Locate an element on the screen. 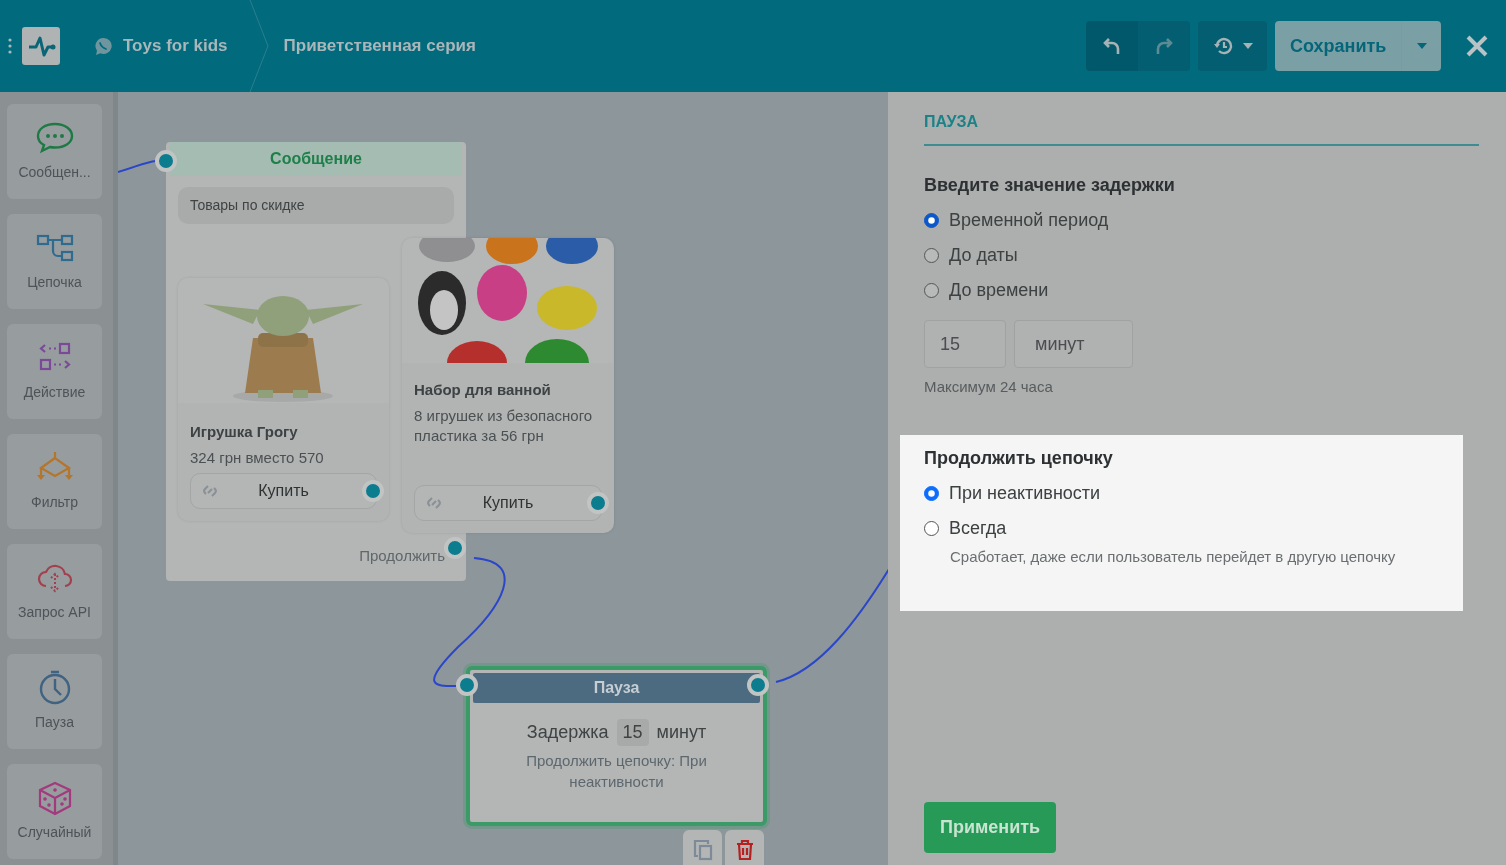  option-label: До даты is located at coordinates (983, 255).